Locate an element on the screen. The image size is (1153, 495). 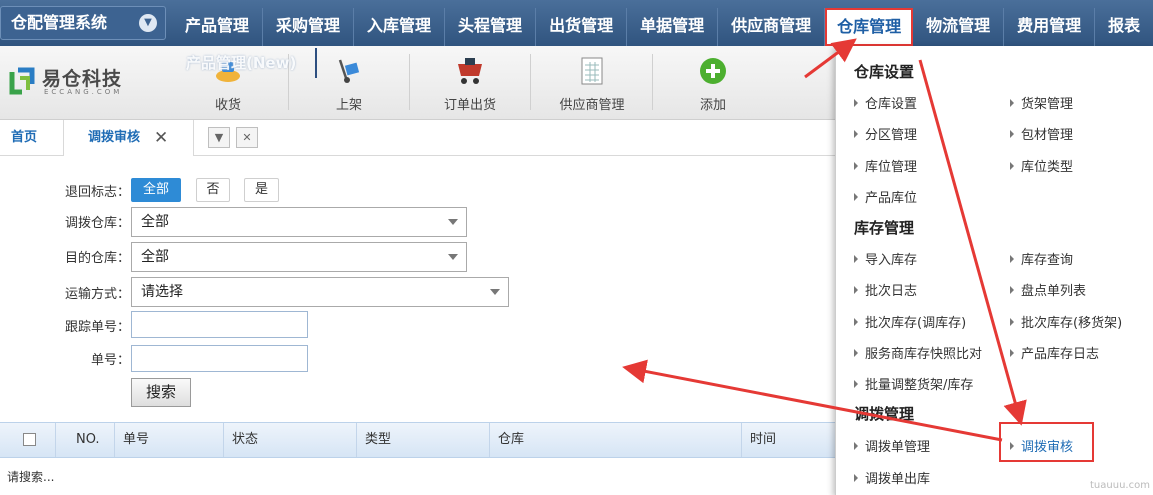
spreadsheet-icon is located at coordinates (592, 71).